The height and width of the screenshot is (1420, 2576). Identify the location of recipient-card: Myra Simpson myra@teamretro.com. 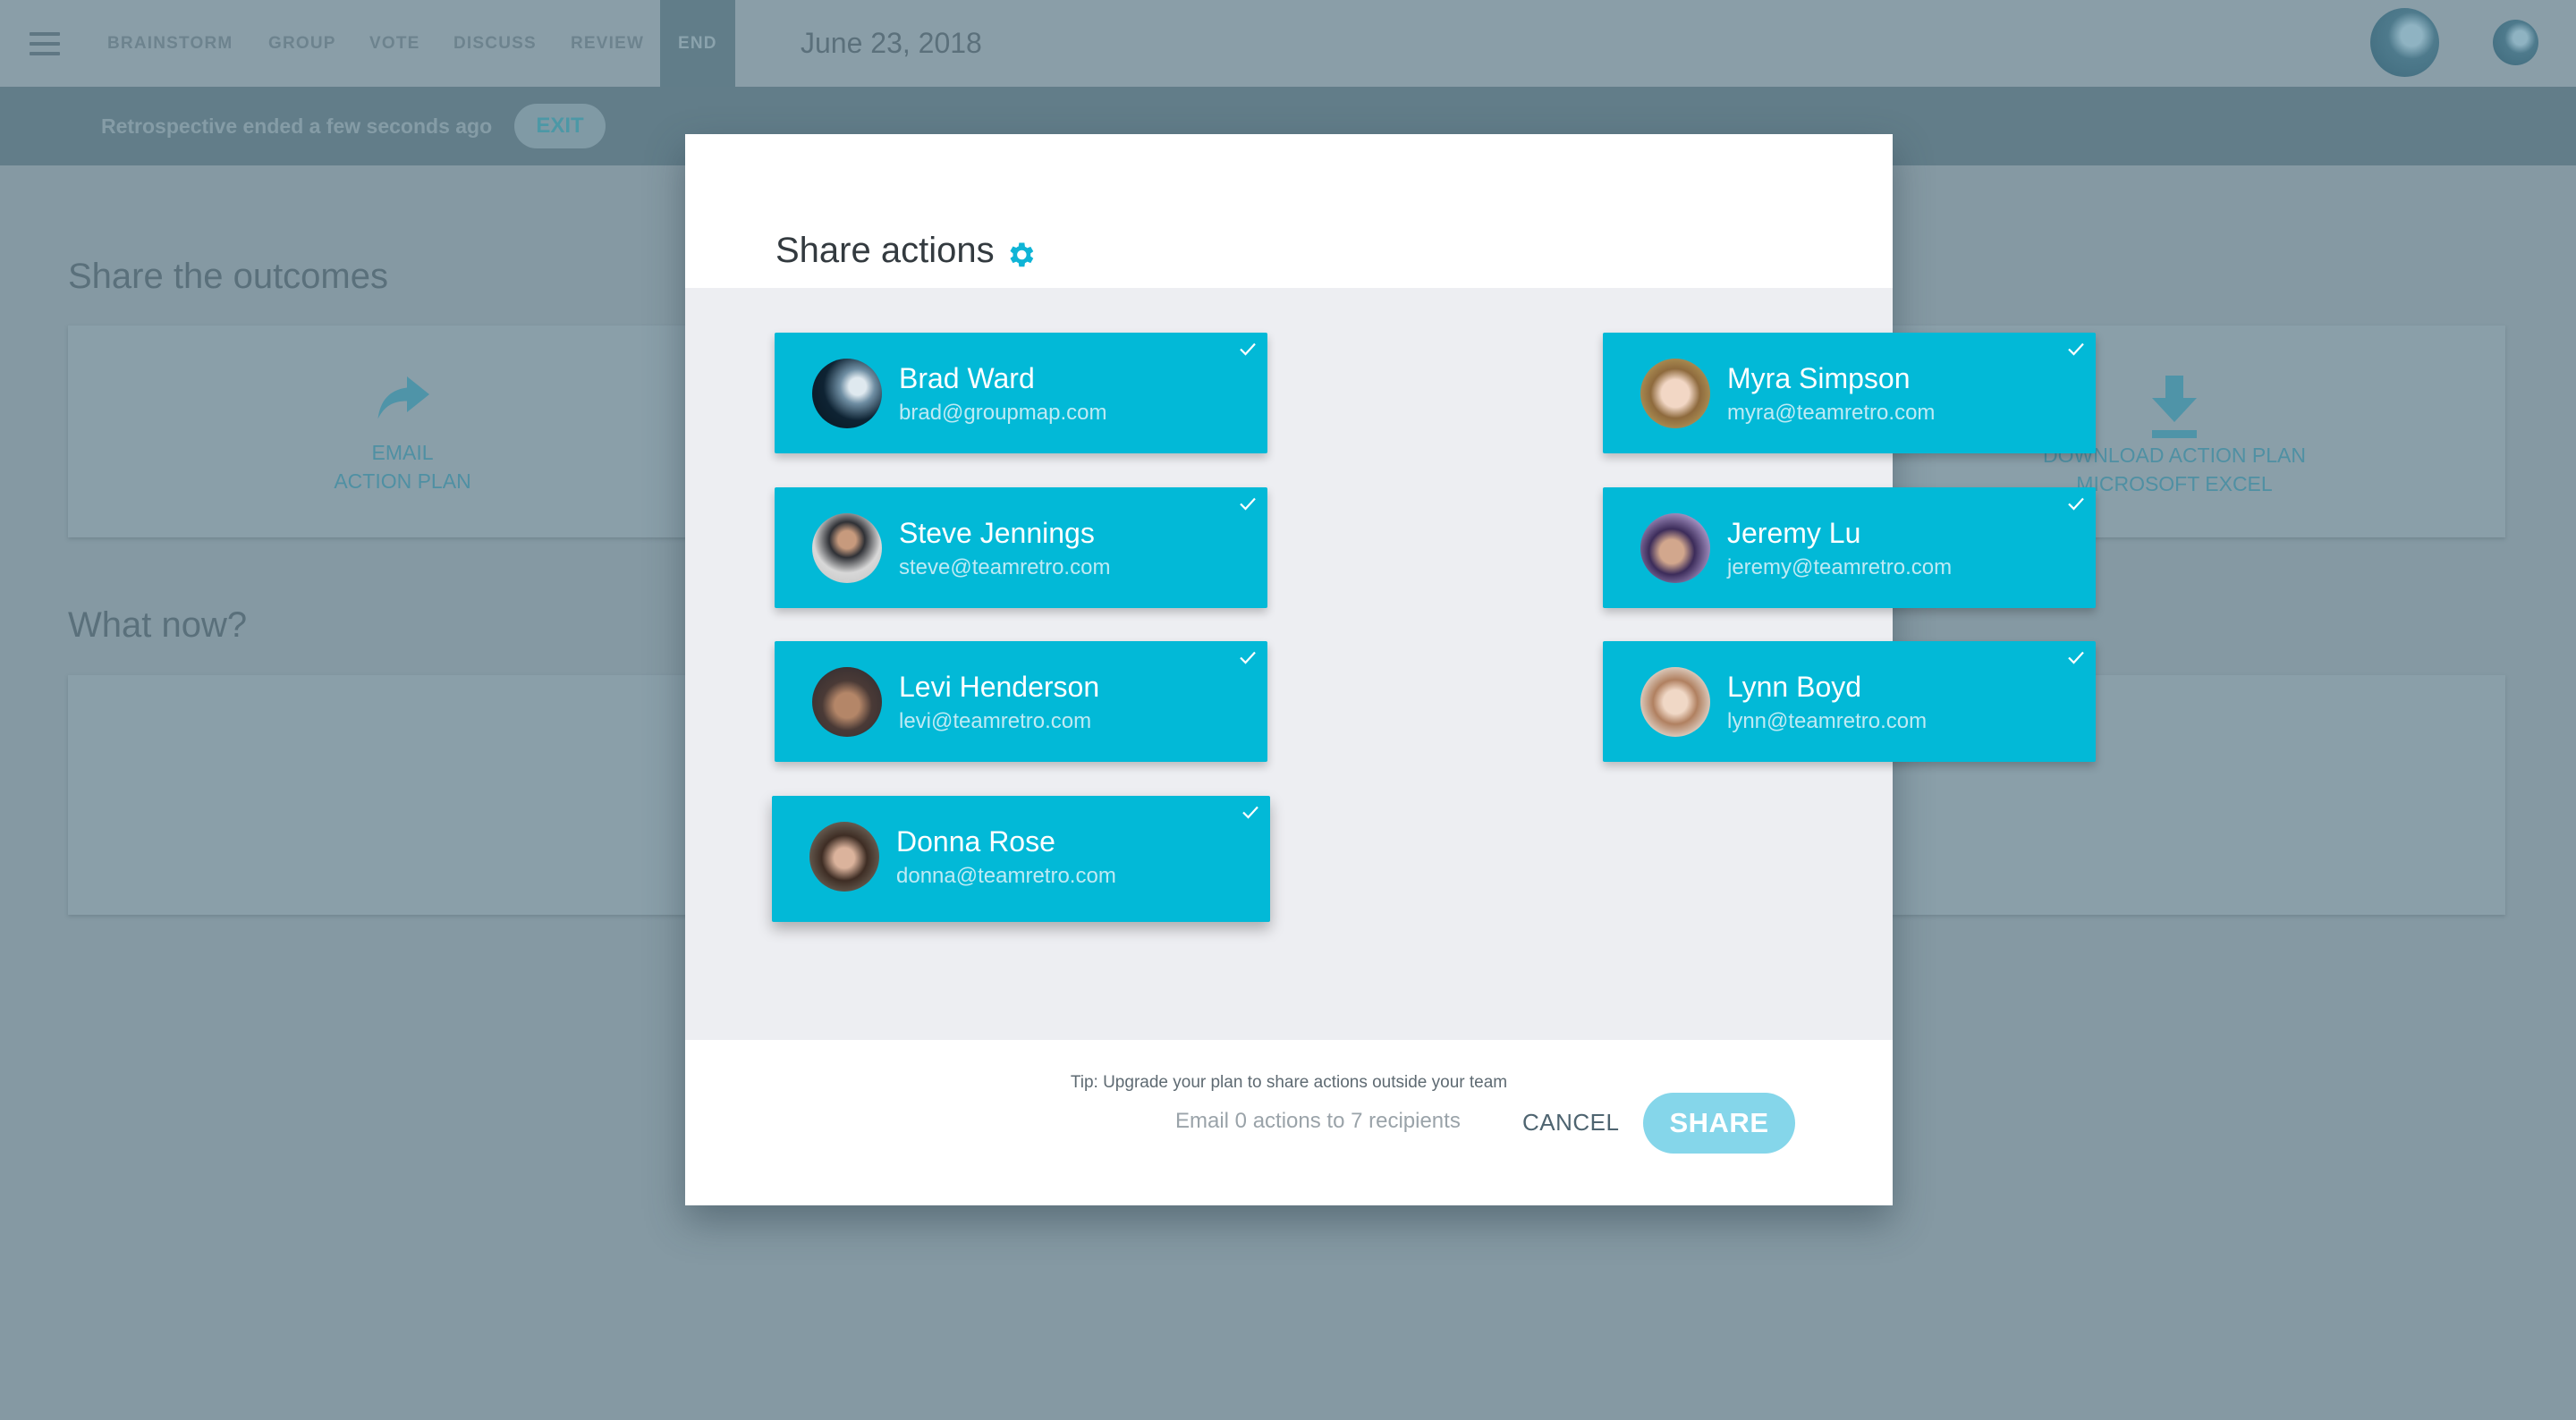
(1849, 393).